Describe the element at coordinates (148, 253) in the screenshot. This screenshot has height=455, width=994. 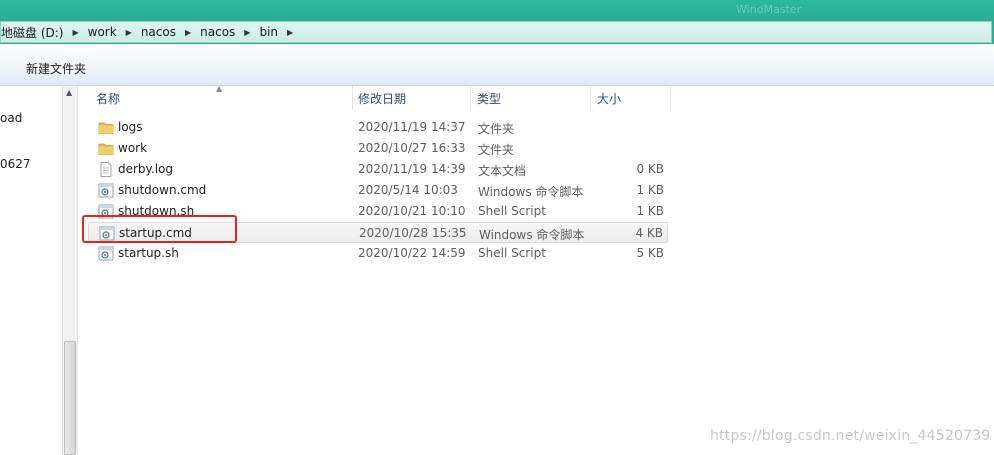
I see `file-name: startup.sh` at that location.